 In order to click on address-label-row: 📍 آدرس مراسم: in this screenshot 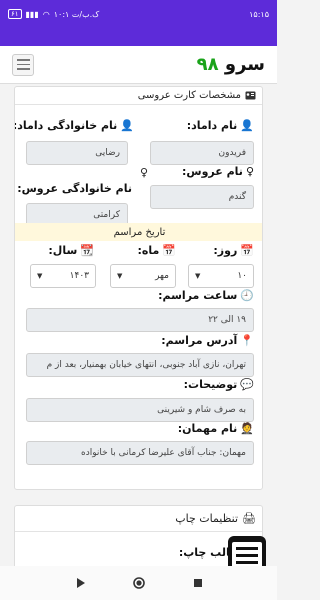, I will do `click(207, 340)`.